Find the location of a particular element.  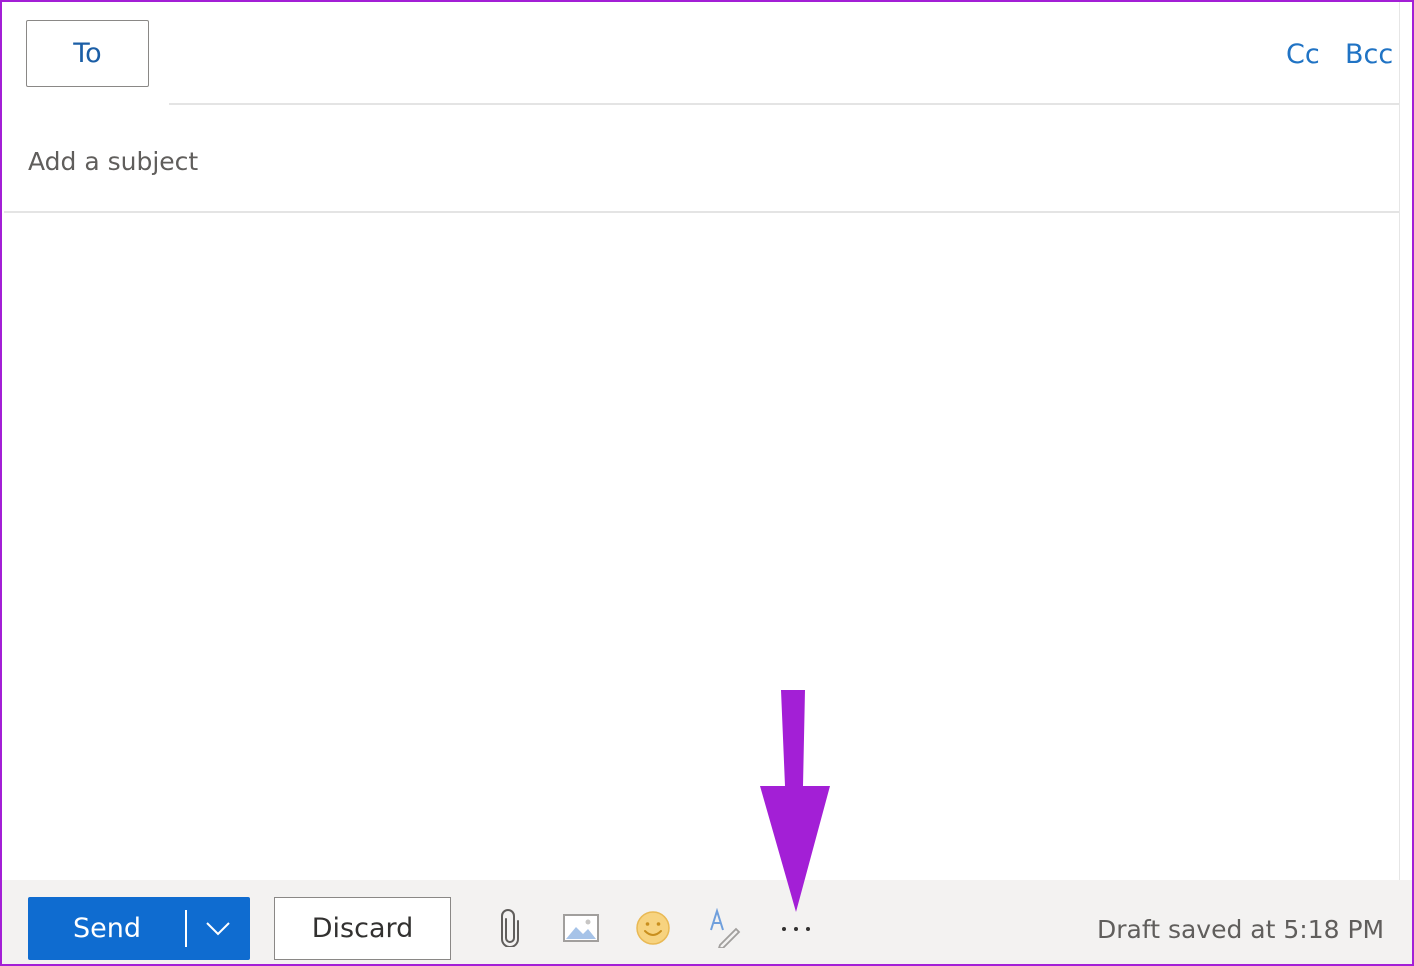

bcc-link: Bcc is located at coordinates (1369, 55).